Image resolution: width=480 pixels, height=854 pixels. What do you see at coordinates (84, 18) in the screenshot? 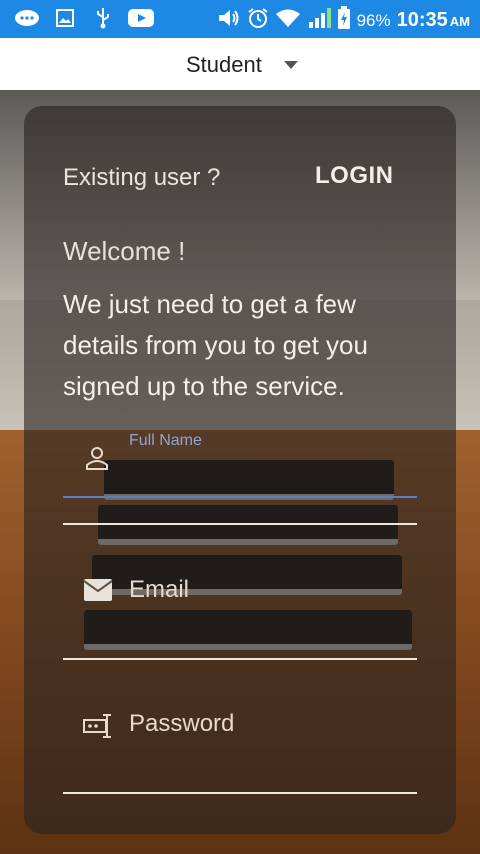
I see `status-bar-notifications` at bounding box center [84, 18].